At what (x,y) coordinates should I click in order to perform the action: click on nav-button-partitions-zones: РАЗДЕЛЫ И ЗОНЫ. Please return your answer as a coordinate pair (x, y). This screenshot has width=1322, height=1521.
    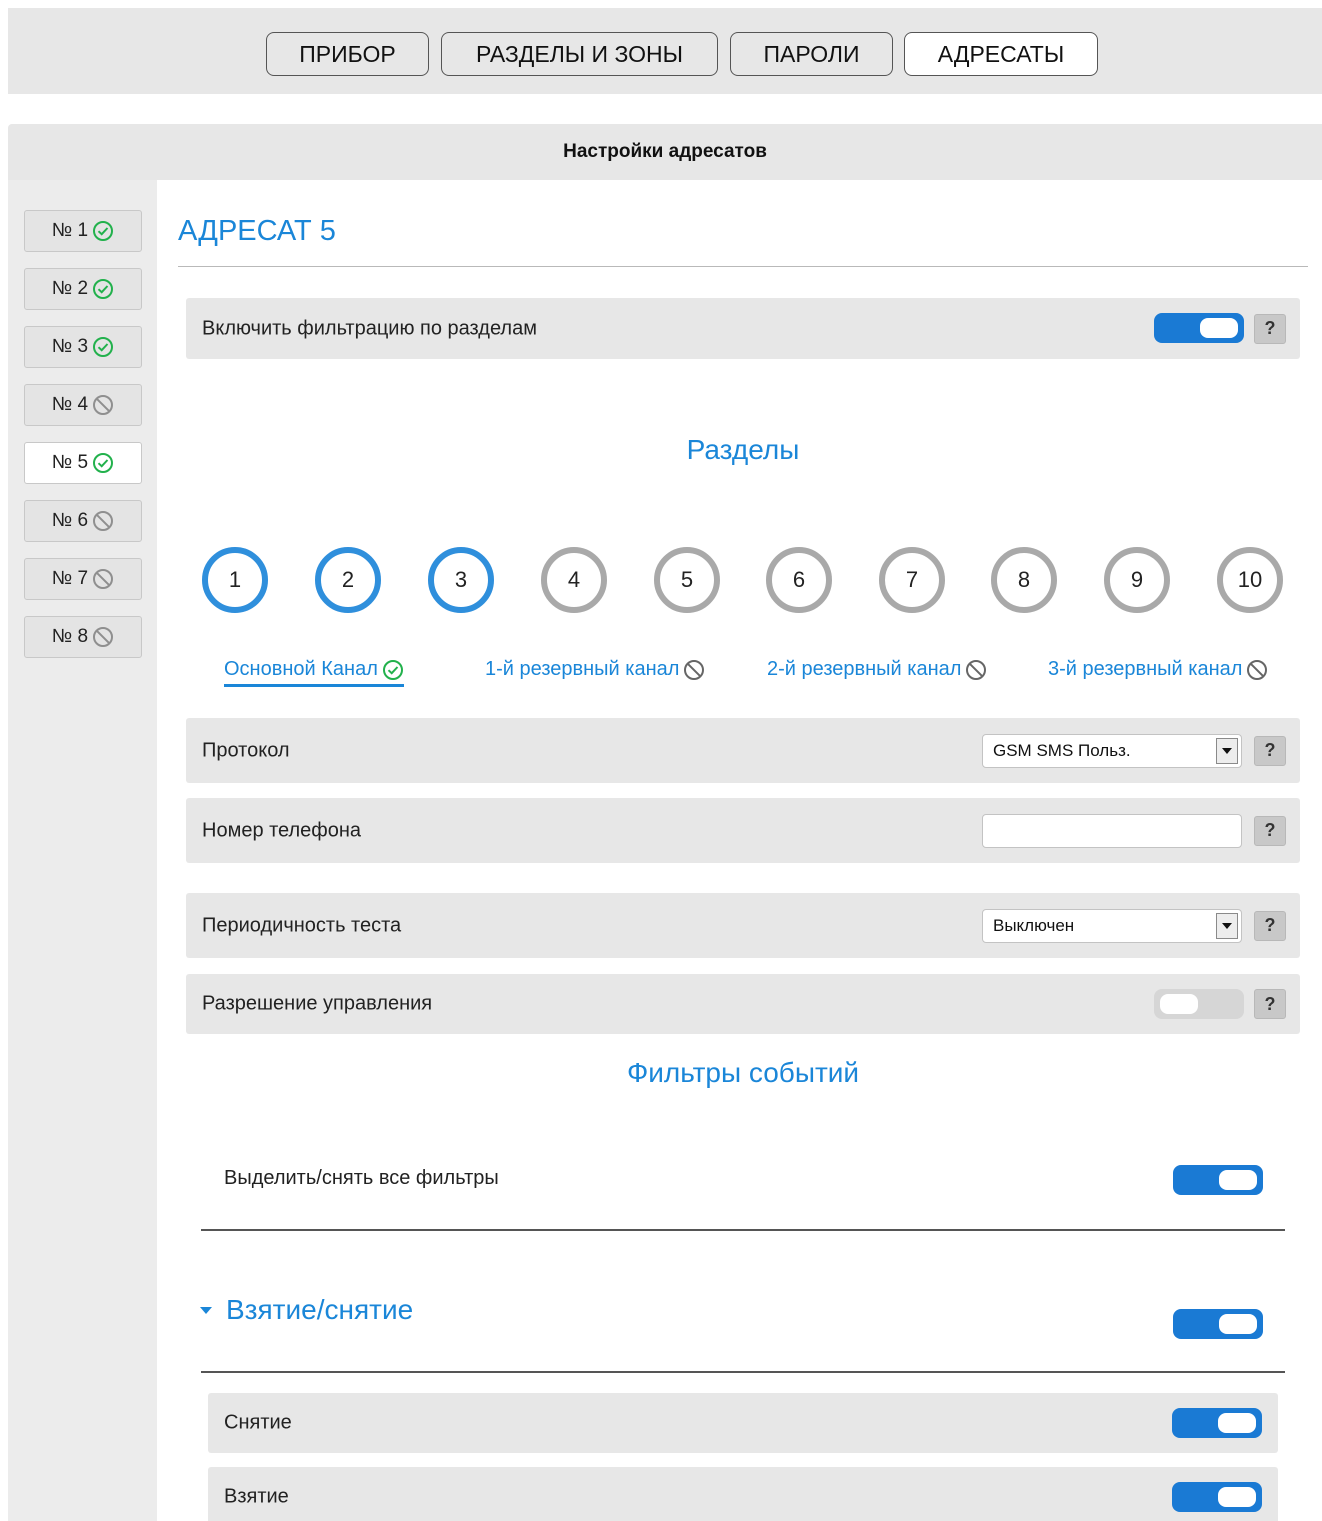
    Looking at the image, I should click on (579, 54).